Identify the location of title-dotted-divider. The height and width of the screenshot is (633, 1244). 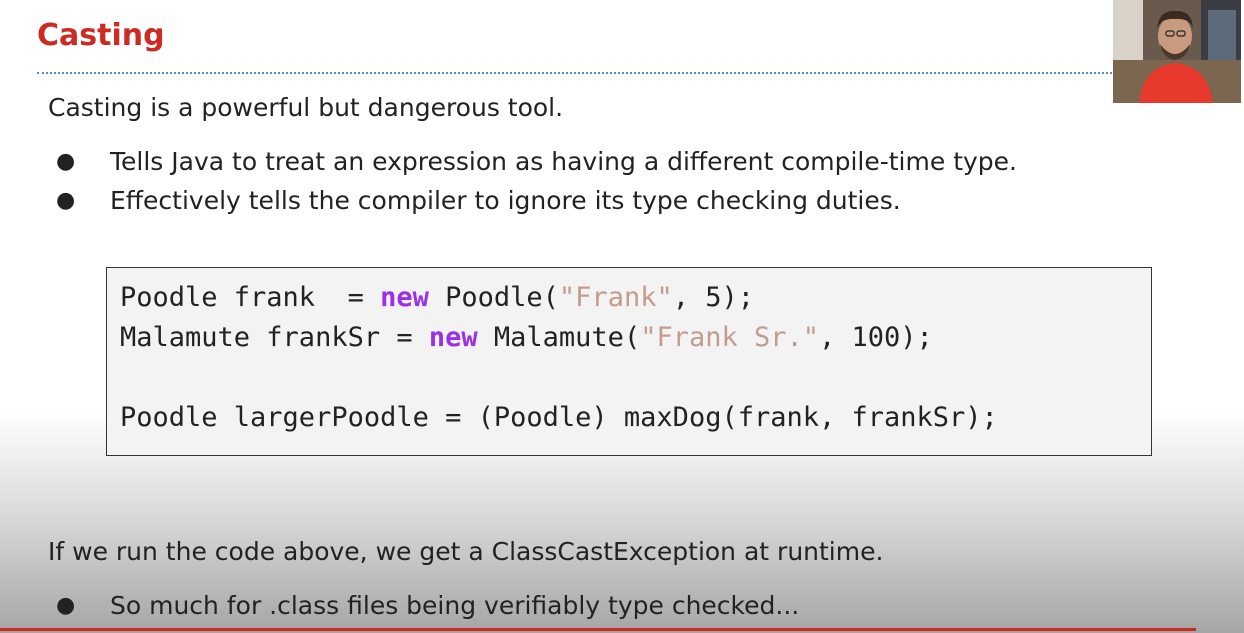
(574, 73).